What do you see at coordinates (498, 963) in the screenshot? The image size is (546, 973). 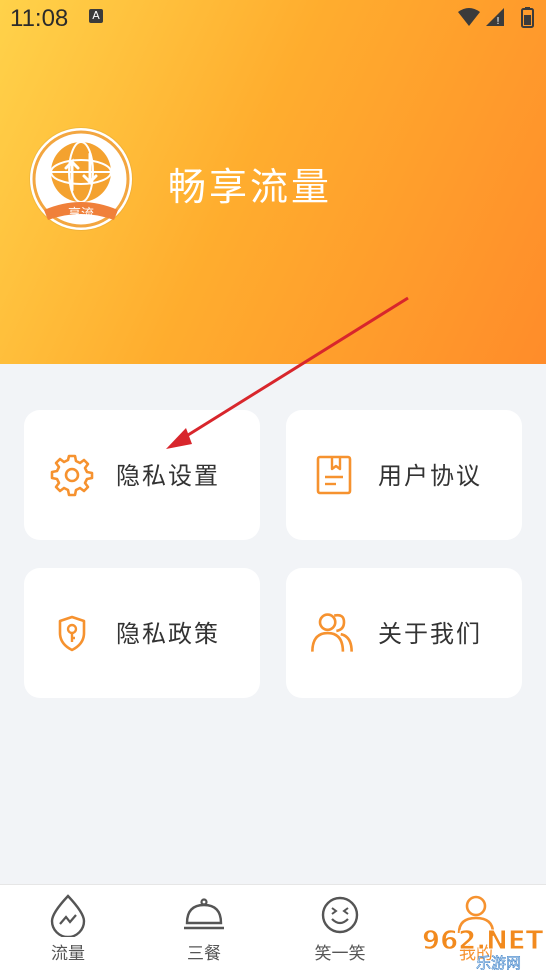 I see `watermark-sub: 乐游网` at bounding box center [498, 963].